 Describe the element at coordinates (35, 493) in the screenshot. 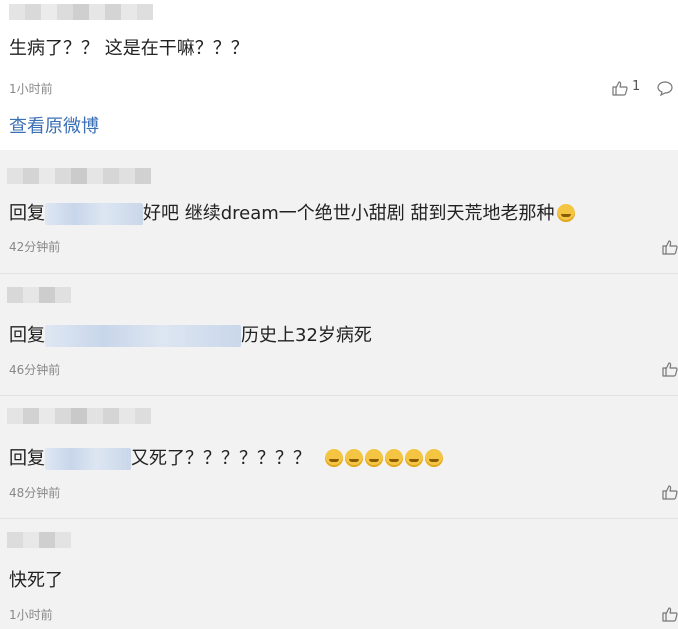

I see `reply-time: 48分钟前` at that location.